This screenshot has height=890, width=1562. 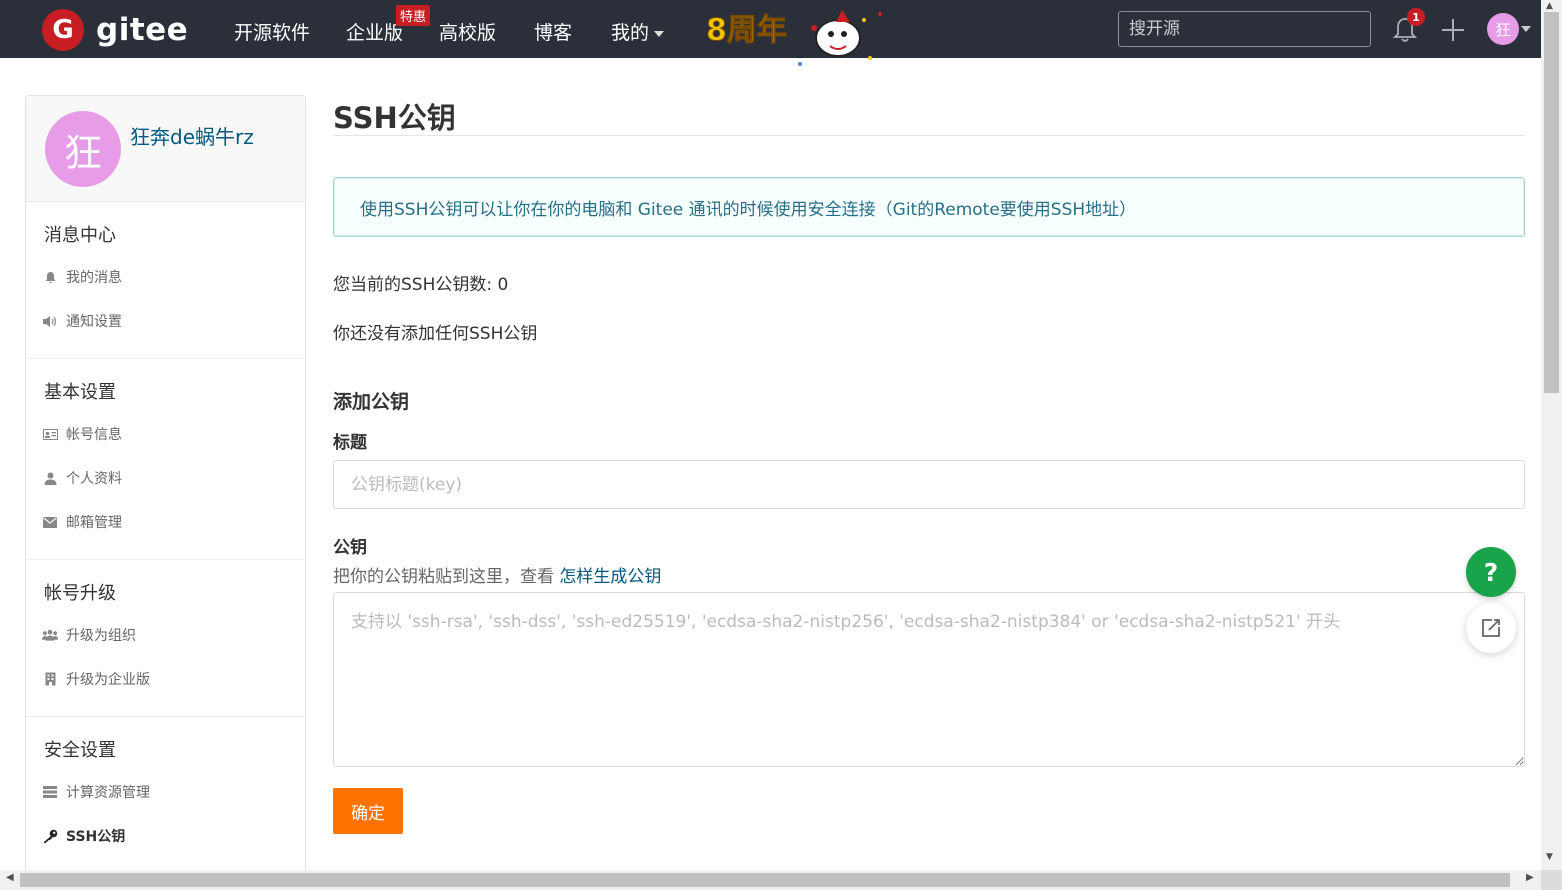 I want to click on scroll-right-arrow-icon: ▶, so click(x=1530, y=877).